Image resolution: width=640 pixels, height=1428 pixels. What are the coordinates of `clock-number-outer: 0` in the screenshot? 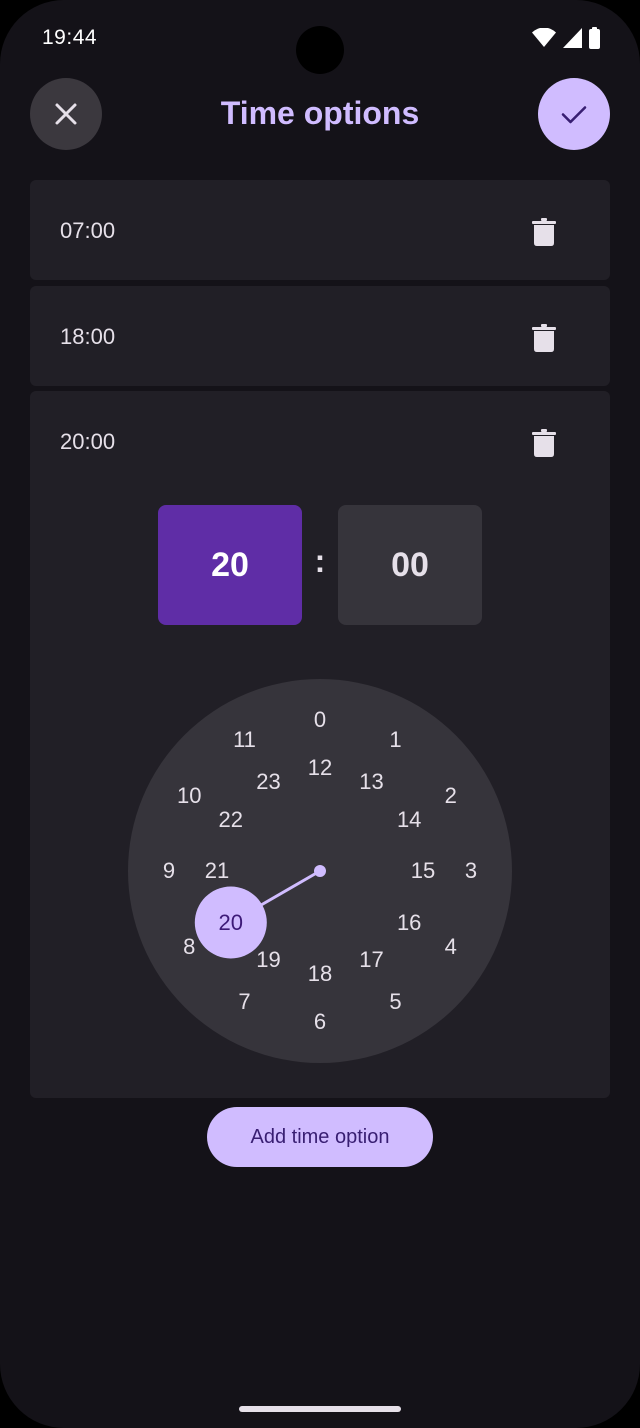 It's located at (320, 720).